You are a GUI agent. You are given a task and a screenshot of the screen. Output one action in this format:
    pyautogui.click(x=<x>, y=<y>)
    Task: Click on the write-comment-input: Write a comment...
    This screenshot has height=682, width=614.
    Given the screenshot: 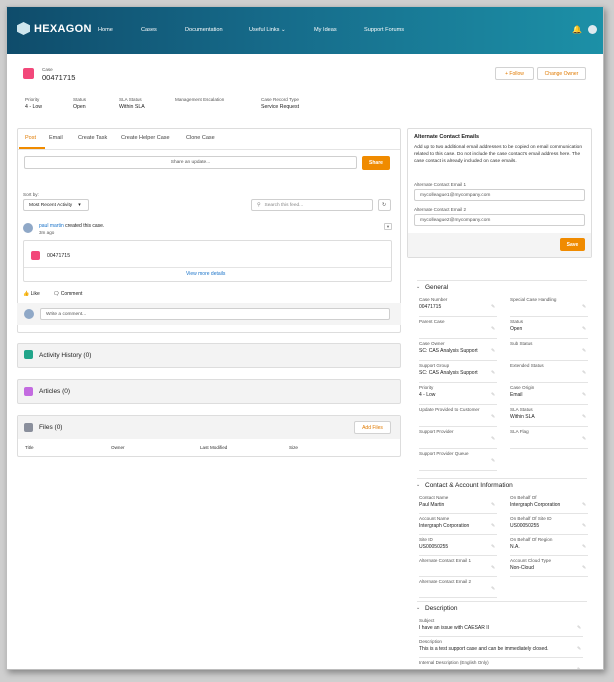 What is the action you would take?
    pyautogui.click(x=215, y=314)
    